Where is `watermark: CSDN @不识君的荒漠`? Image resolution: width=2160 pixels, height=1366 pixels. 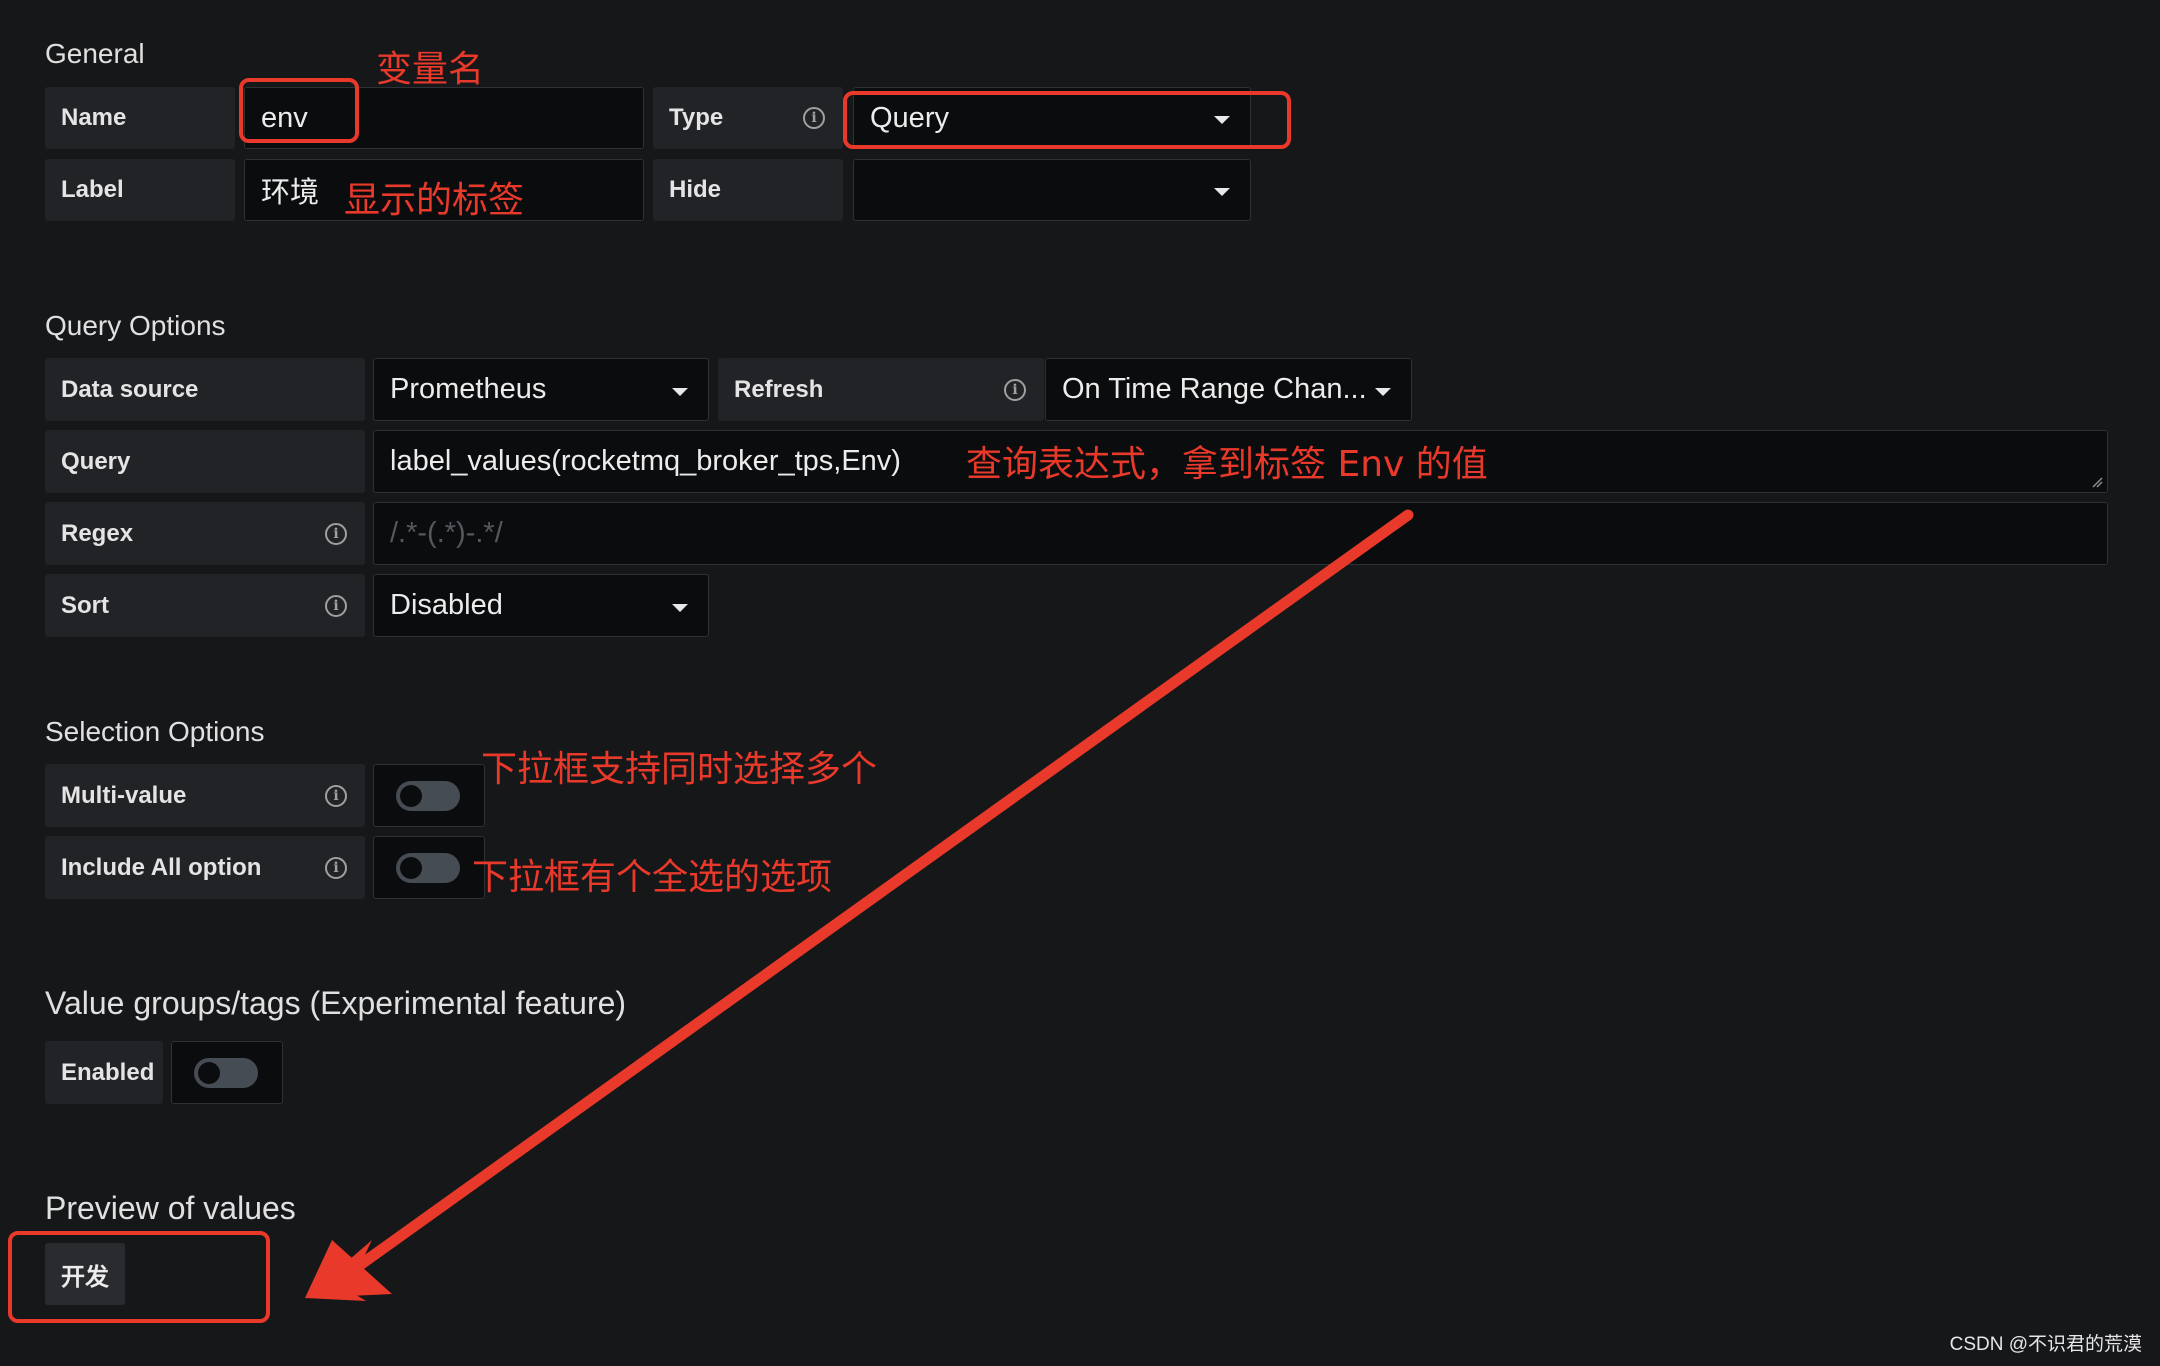 watermark: CSDN @不识君的荒漠 is located at coordinates (2045, 1344).